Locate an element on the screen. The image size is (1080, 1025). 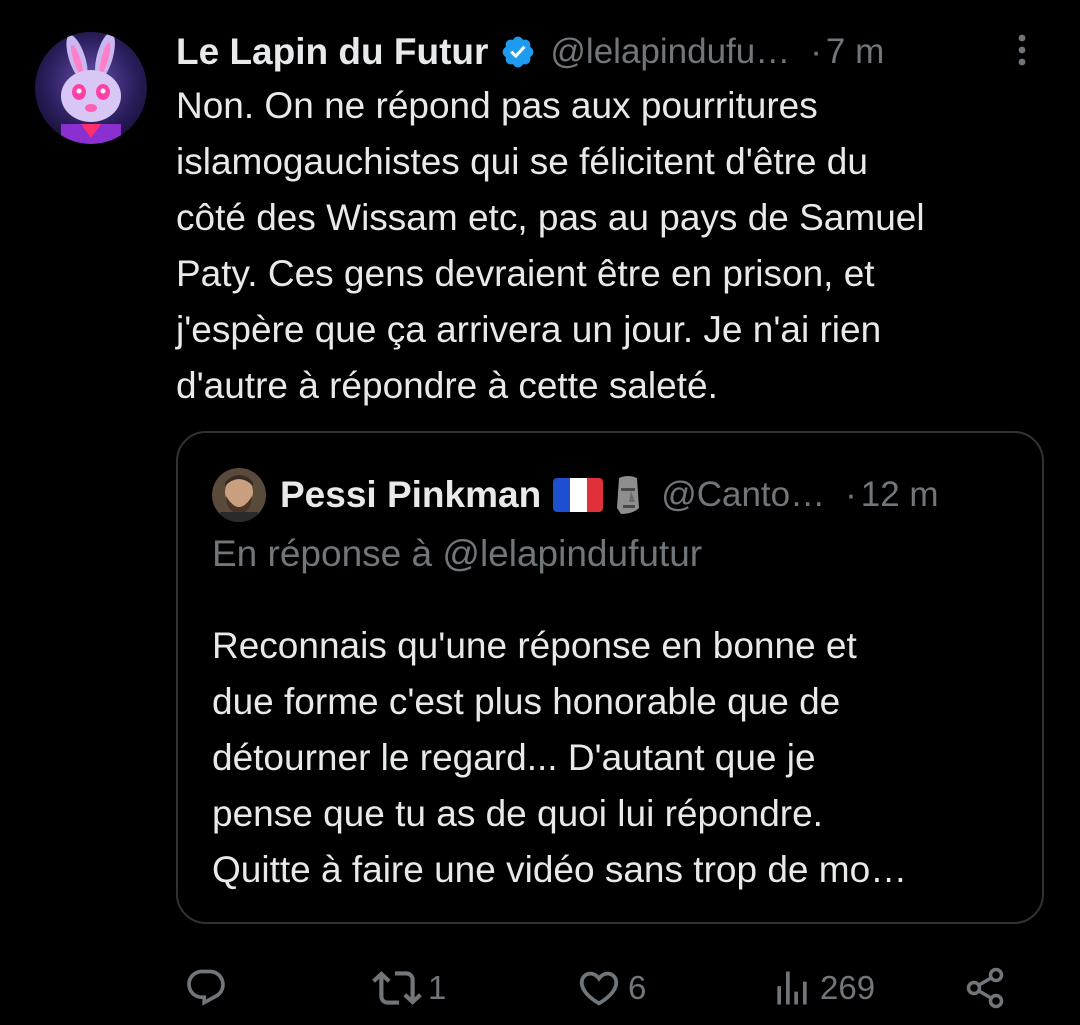
quoted-tweet-timestamp: 12 m is located at coordinates (900, 495).